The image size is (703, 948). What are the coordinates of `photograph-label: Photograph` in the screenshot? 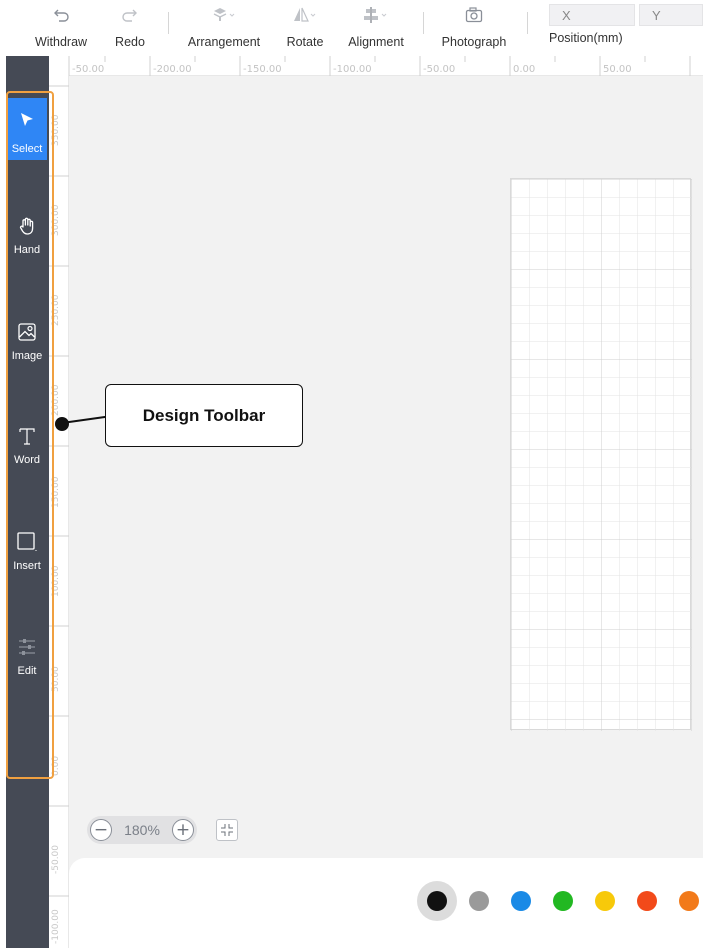 It's located at (474, 42).